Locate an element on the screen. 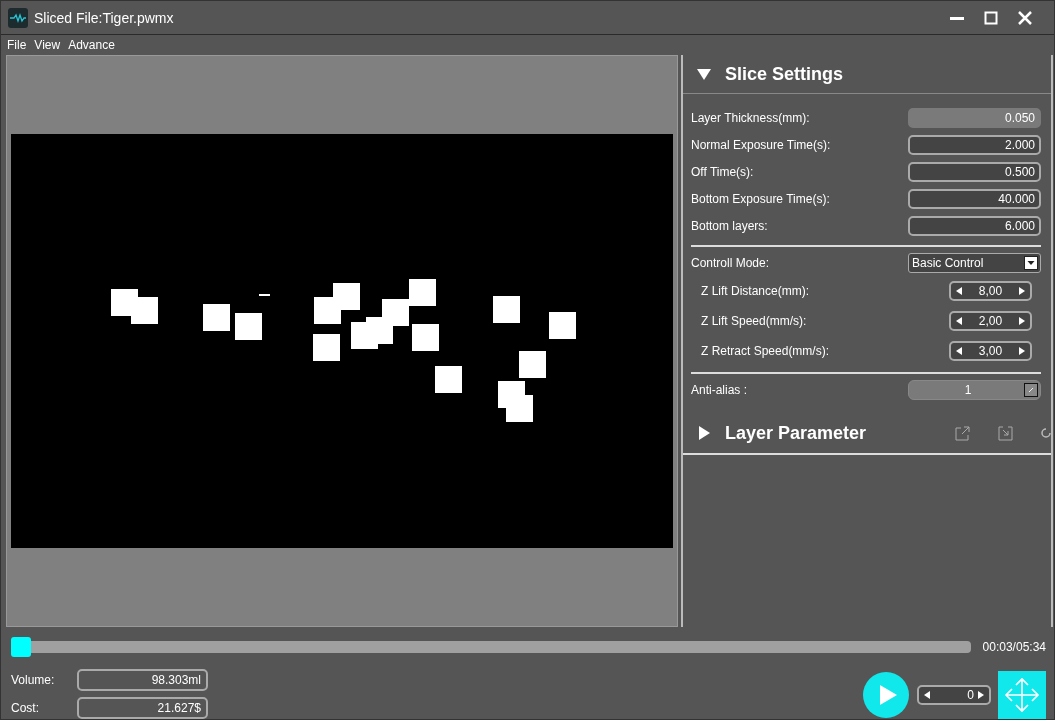 This screenshot has width=1055, height=720. field-label: Z Lift Distance(mm): is located at coordinates (755, 291).